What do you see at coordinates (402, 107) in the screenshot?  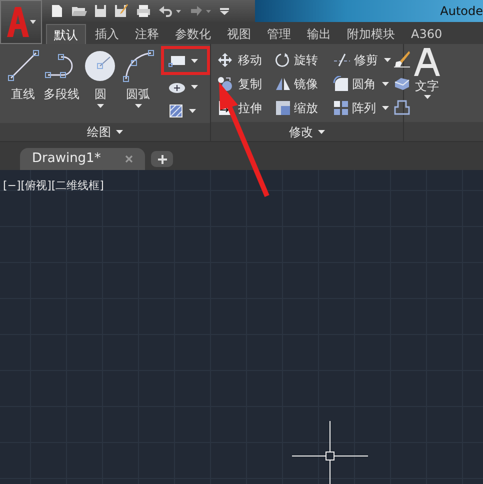 I see `offset-icon` at bounding box center [402, 107].